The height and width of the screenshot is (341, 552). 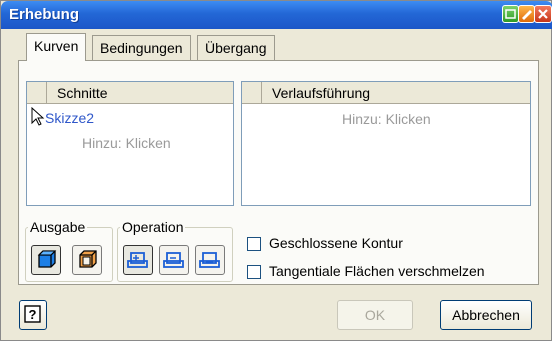 I want to click on mouse-cursor-icon, so click(x=38, y=118).